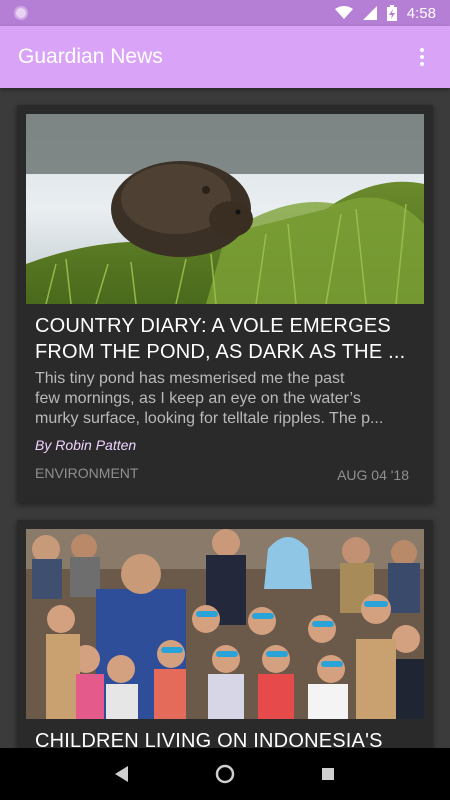 The width and height of the screenshot is (450, 800). Describe the element at coordinates (90, 56) in the screenshot. I see `app-title: Guardian News` at that location.